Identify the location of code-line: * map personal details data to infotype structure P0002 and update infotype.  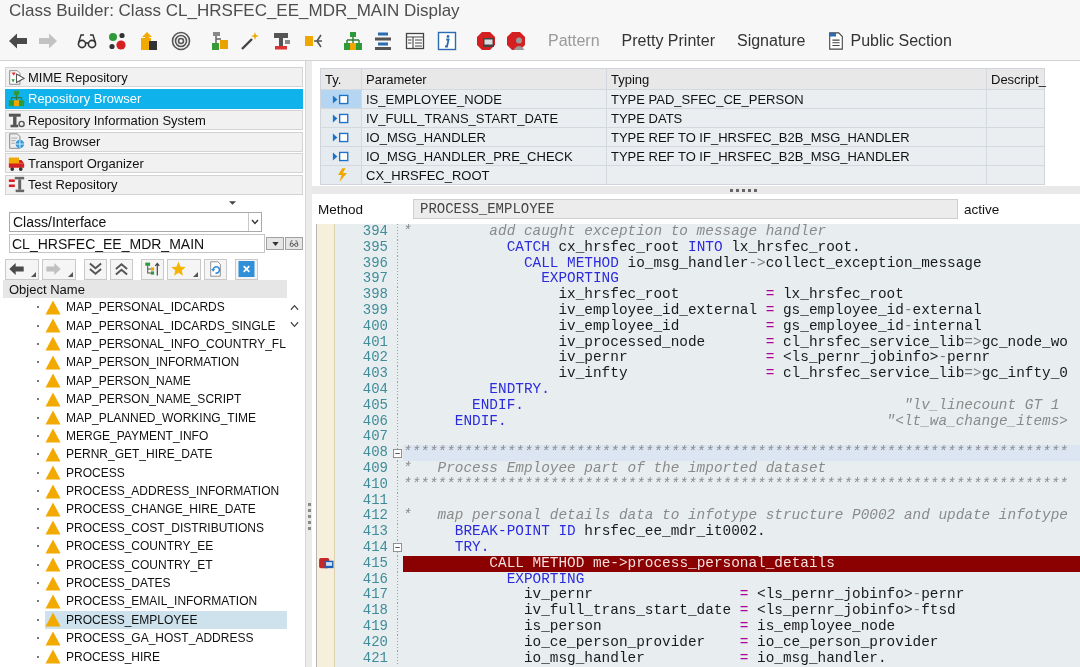
(735, 516).